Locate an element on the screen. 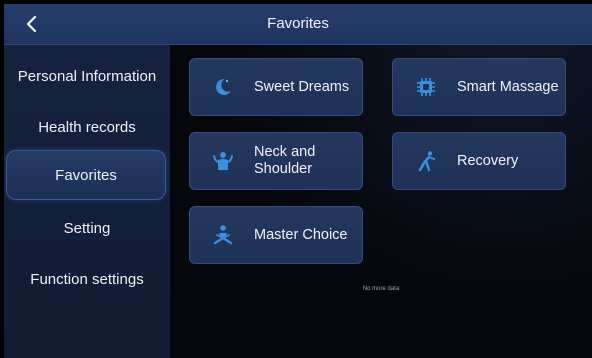  sidebar-item-health-records: Health records is located at coordinates (87, 127).